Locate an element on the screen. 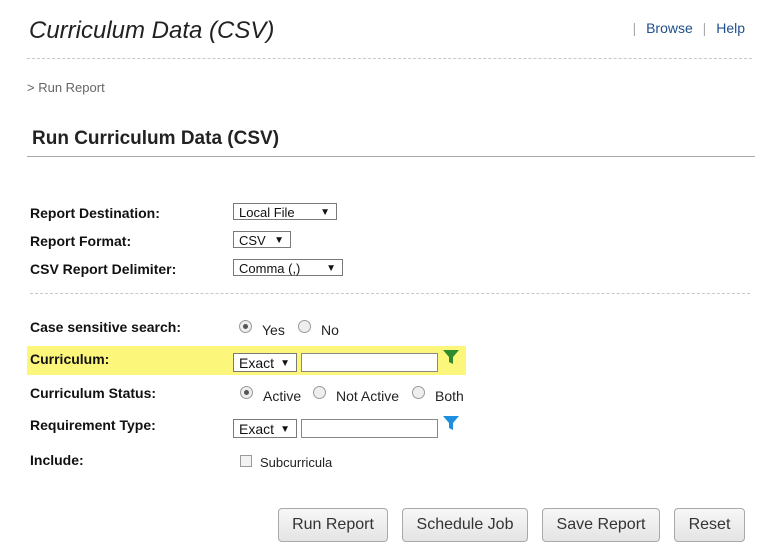 The image size is (777, 557). csv-delimiter-value: Comma (,) is located at coordinates (270, 268).